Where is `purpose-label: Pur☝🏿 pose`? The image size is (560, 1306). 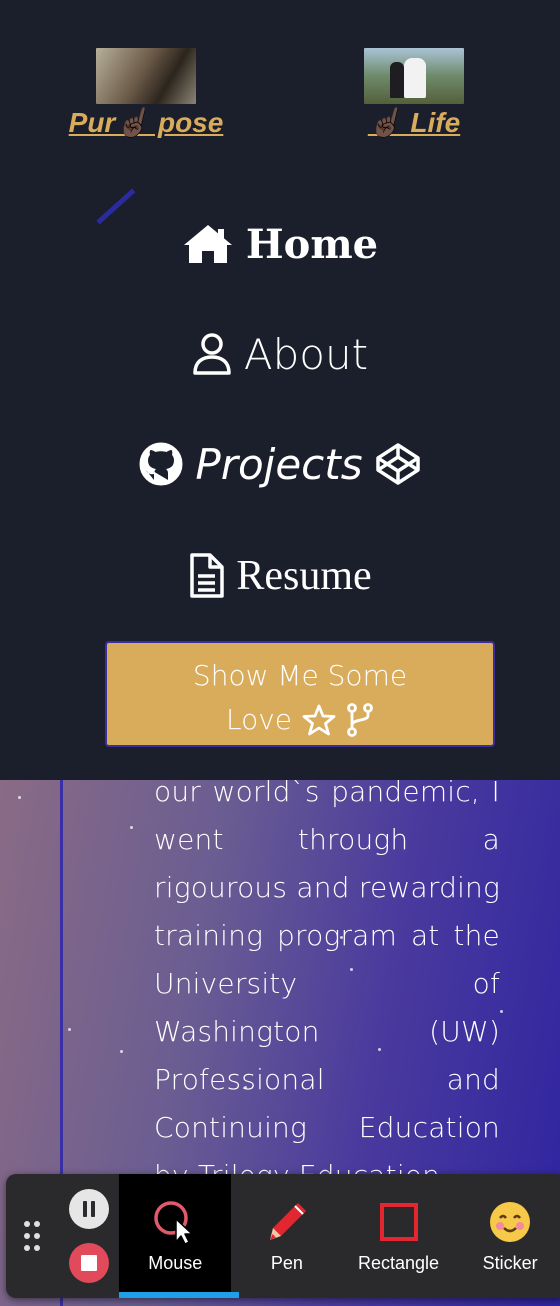 purpose-label: Pur☝🏿 pose is located at coordinates (146, 122).